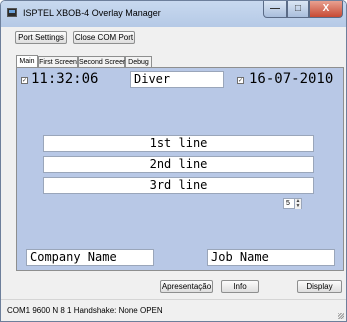 This screenshot has width=347, height=322. Describe the element at coordinates (178, 185) in the screenshot. I see `line-3-field: 3rd line` at that location.